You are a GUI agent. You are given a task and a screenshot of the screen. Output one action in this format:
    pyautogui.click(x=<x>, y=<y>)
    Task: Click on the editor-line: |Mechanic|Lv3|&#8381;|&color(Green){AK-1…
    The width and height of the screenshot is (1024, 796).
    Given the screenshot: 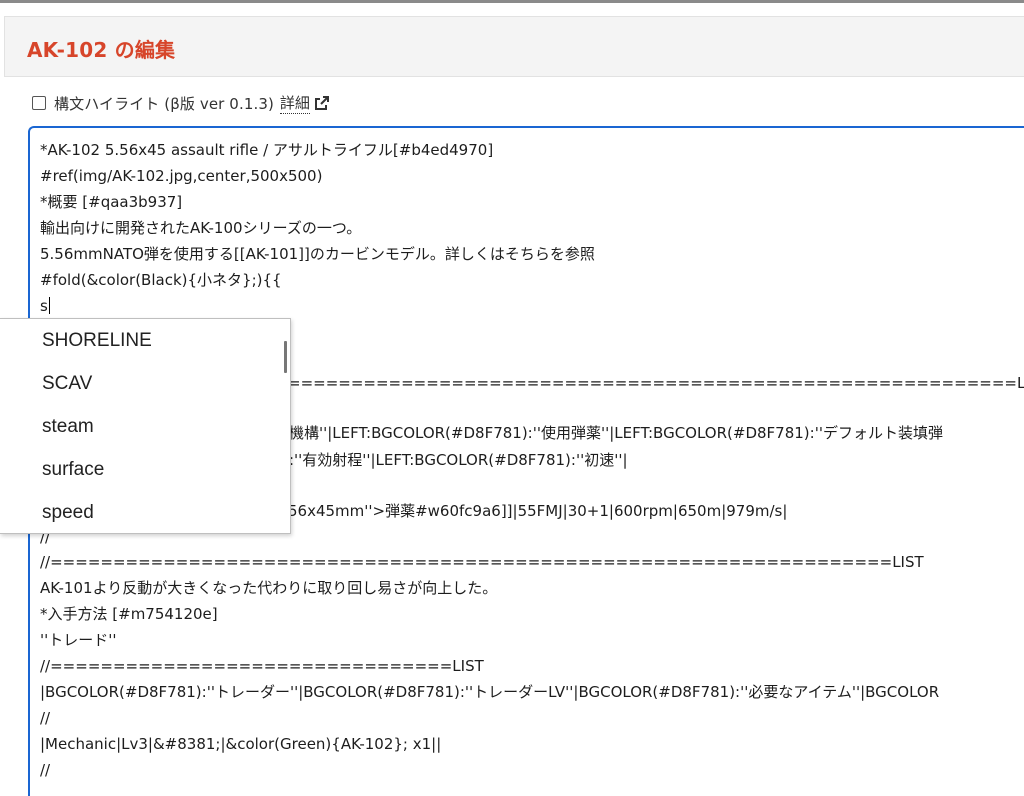 What is the action you would take?
    pyautogui.click(x=241, y=744)
    